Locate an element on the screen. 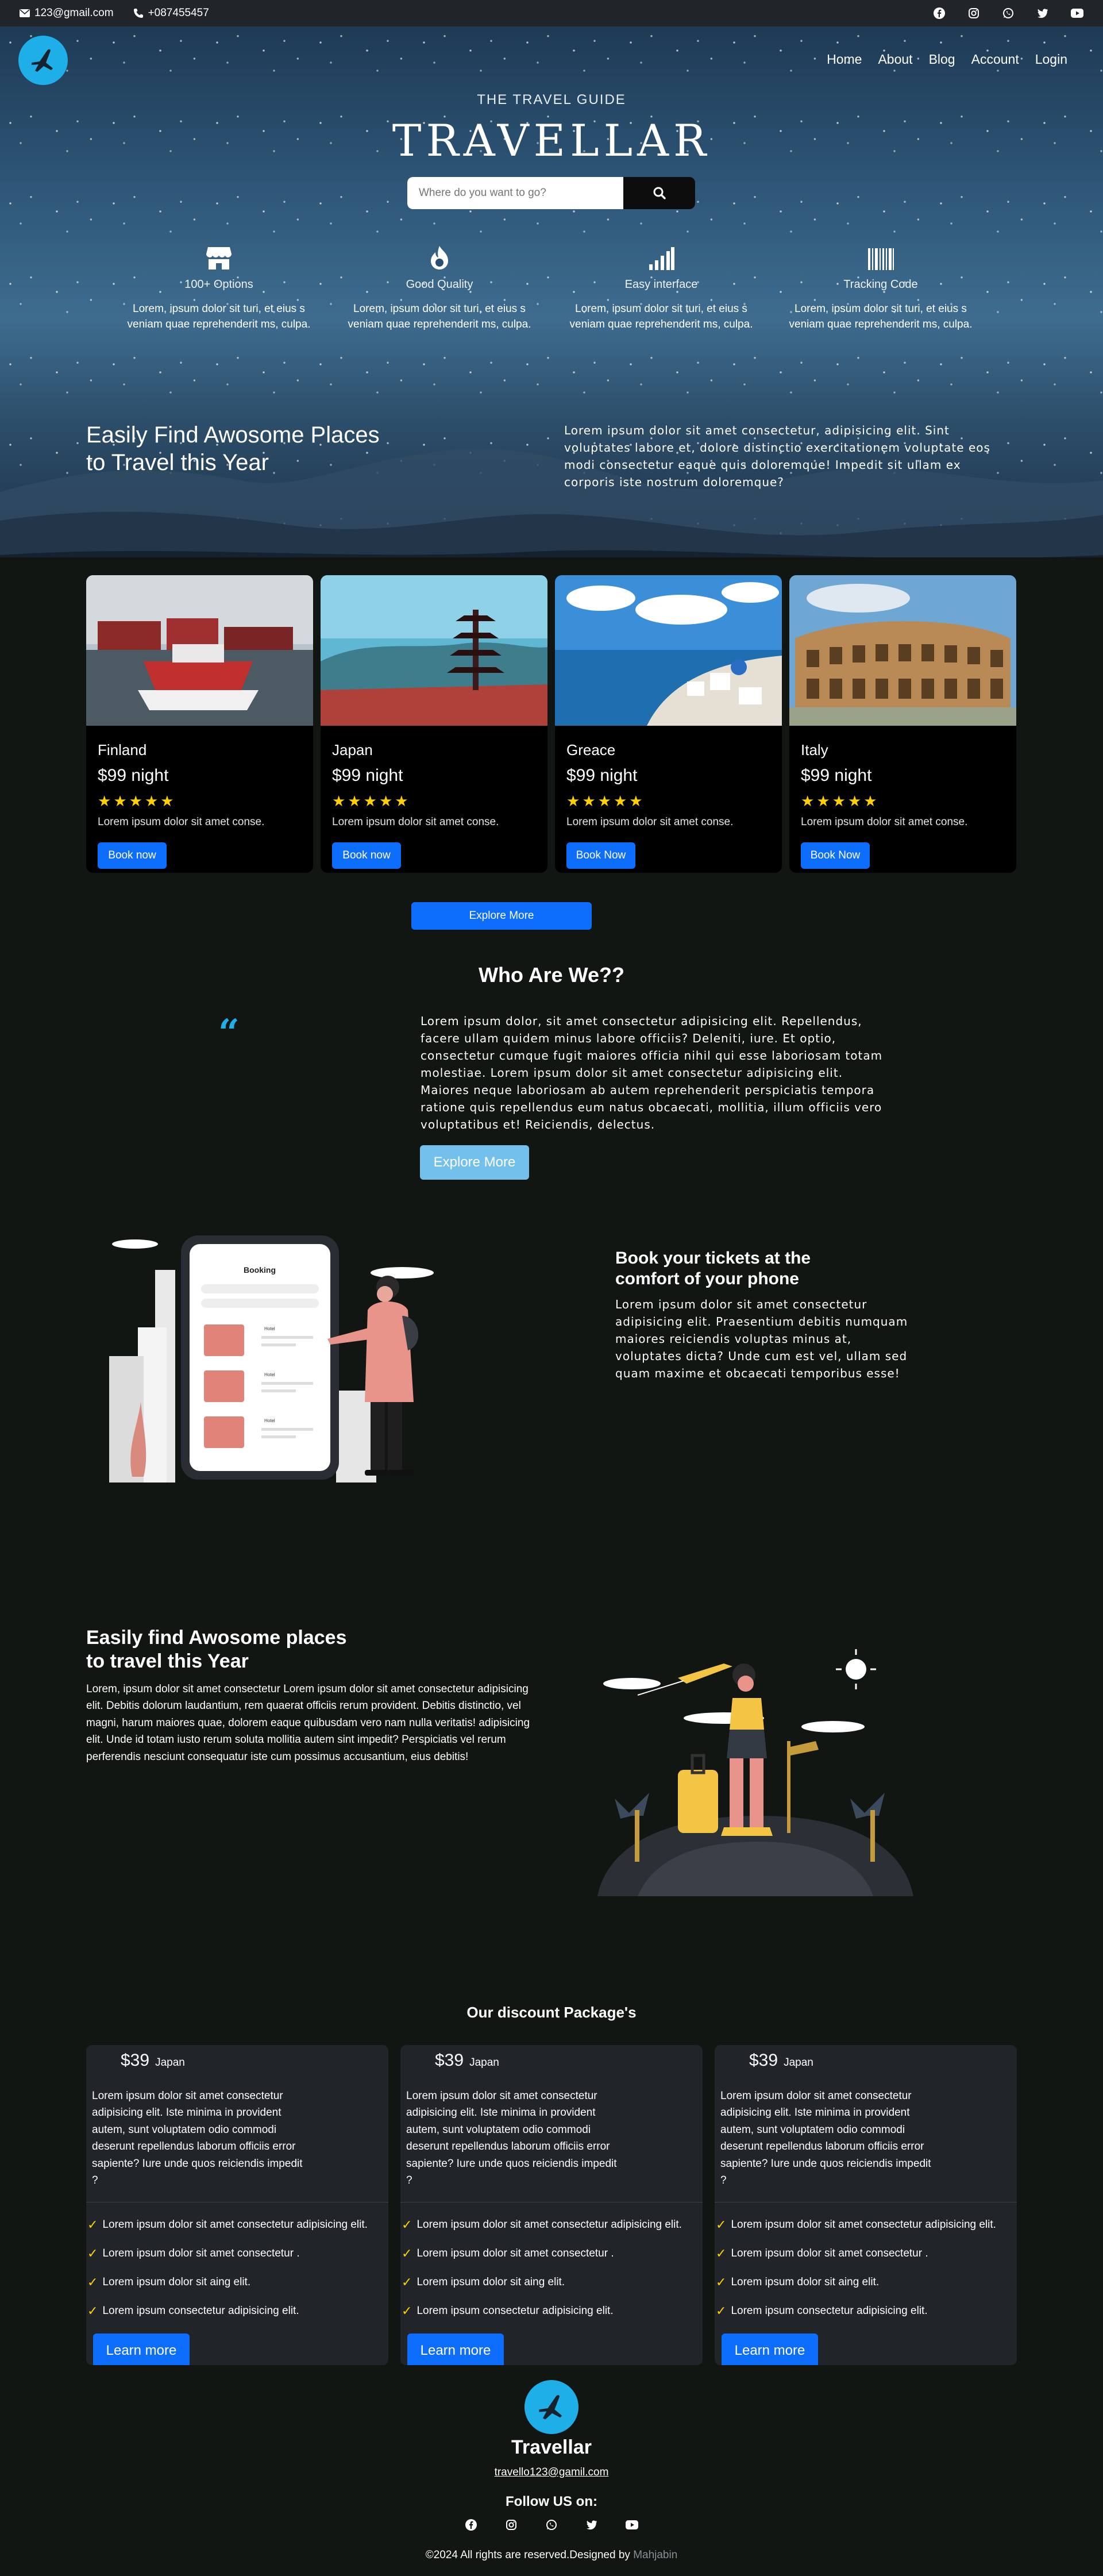 This screenshot has height=2576, width=1103. footer-email-link: travello123@gamil.com is located at coordinates (551, 2472).